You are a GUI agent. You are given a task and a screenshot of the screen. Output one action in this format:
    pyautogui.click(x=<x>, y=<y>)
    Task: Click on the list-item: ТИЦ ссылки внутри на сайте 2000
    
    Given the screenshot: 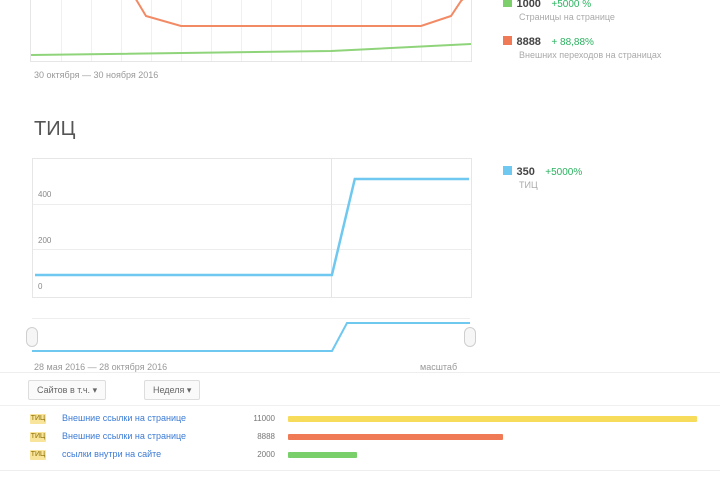 What is the action you would take?
    pyautogui.click(x=360, y=455)
    